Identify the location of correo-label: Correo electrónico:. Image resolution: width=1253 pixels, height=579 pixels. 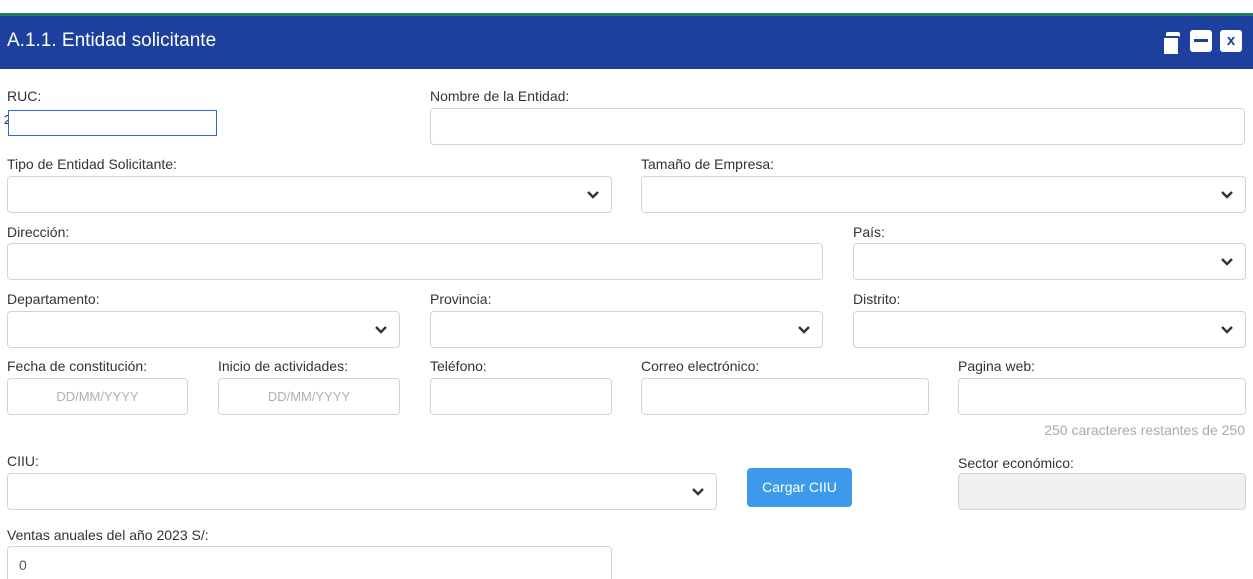
(700, 366).